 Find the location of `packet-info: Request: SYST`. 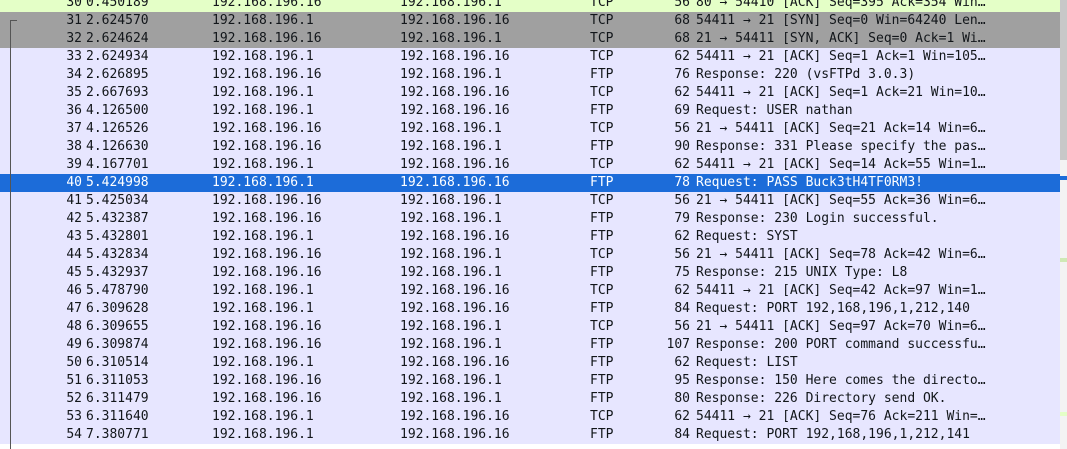

packet-info: Request: SYST is located at coordinates (747, 236).